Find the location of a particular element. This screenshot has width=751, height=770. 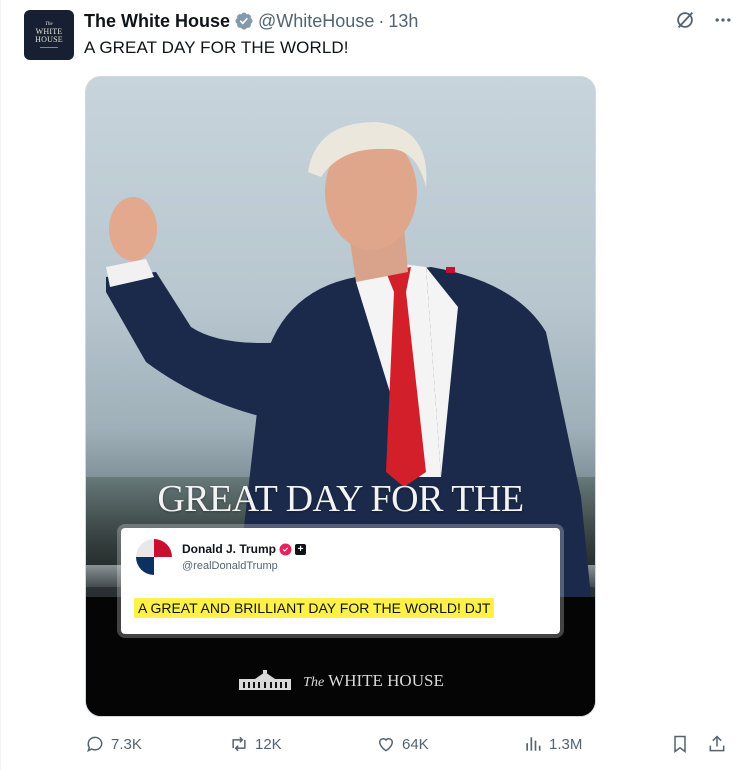

bookmark-button is located at coordinates (680, 744).